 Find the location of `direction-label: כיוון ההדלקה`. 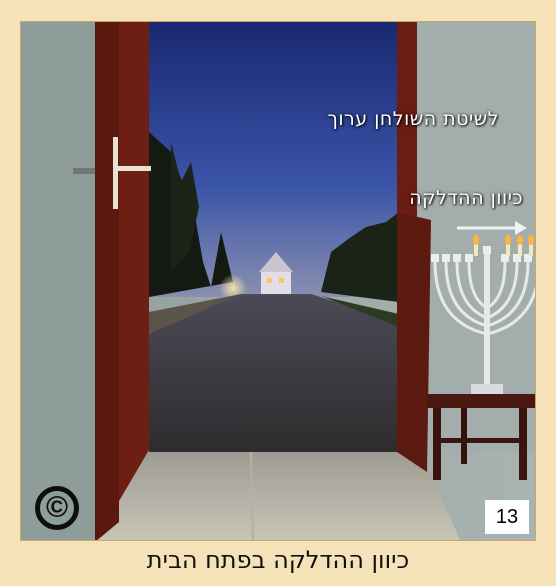

direction-label: כיוון ההדלקה is located at coordinates (466, 198).